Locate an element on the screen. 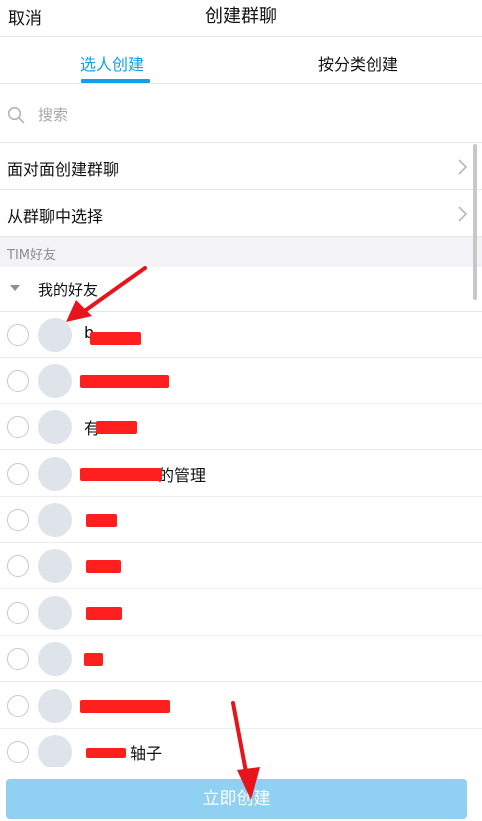 The height and width of the screenshot is (821, 482). section-header-label: TIM好友 is located at coordinates (31, 255).